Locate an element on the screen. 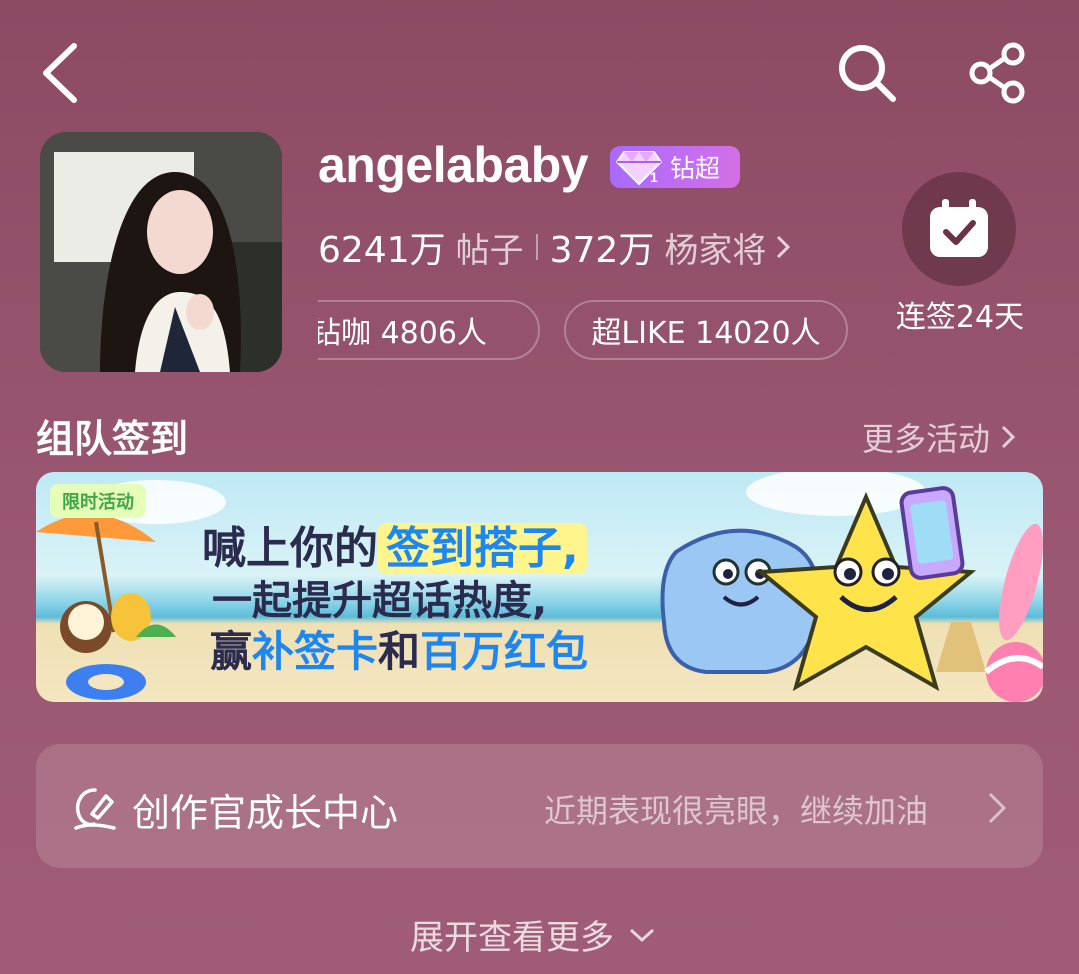 The image size is (1079, 974). chevron-left-icon is located at coordinates (60, 73).